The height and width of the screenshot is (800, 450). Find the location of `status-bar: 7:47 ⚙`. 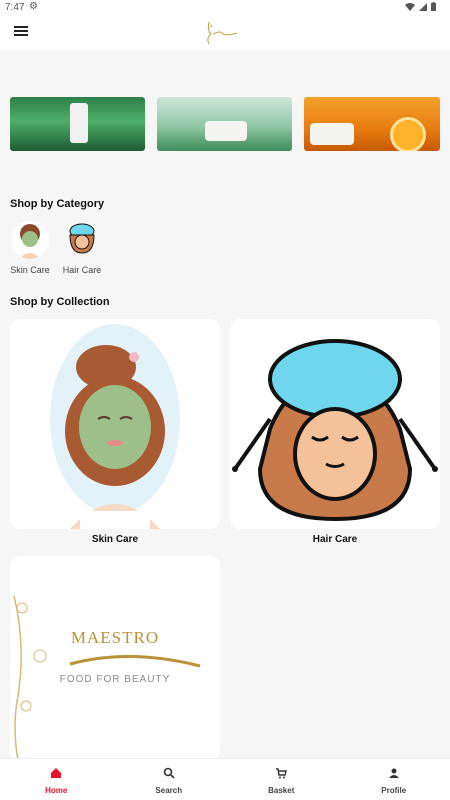

status-bar: 7:47 ⚙ is located at coordinates (225, 7).